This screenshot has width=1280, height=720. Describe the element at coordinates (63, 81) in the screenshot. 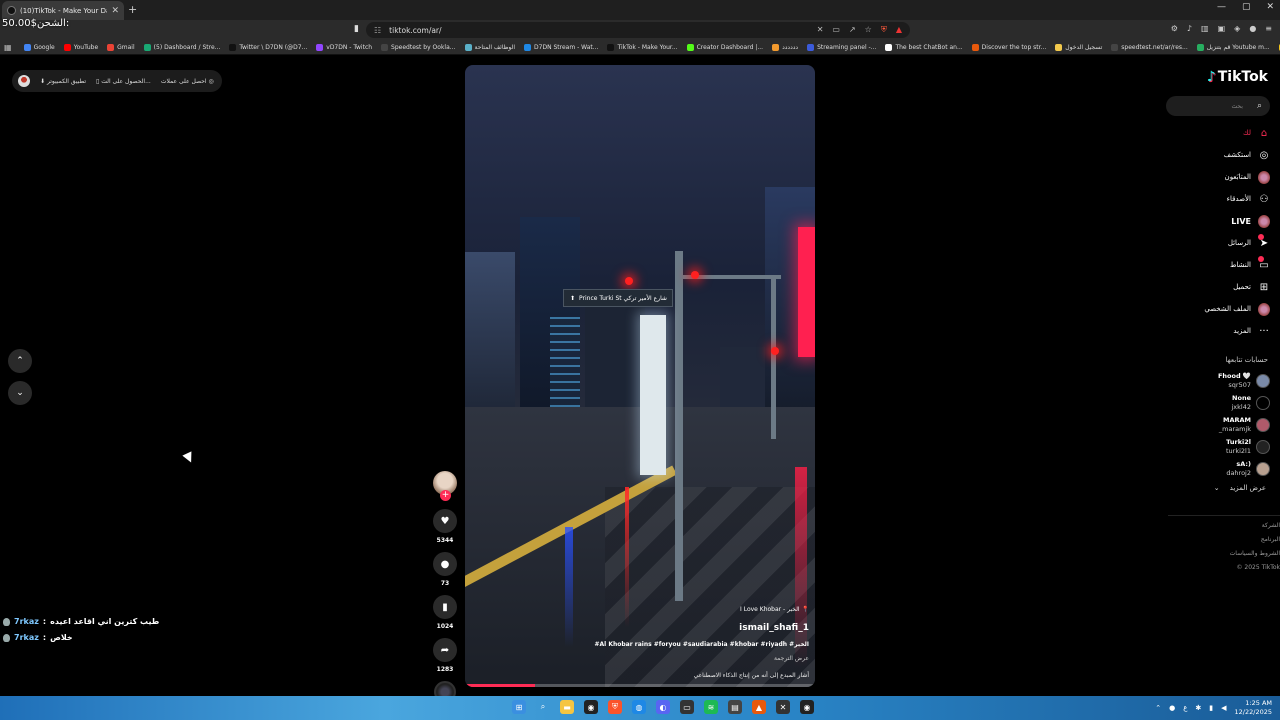

I see `desktop-app-link: ⬇ تطبيق الكمبيوتر` at that location.